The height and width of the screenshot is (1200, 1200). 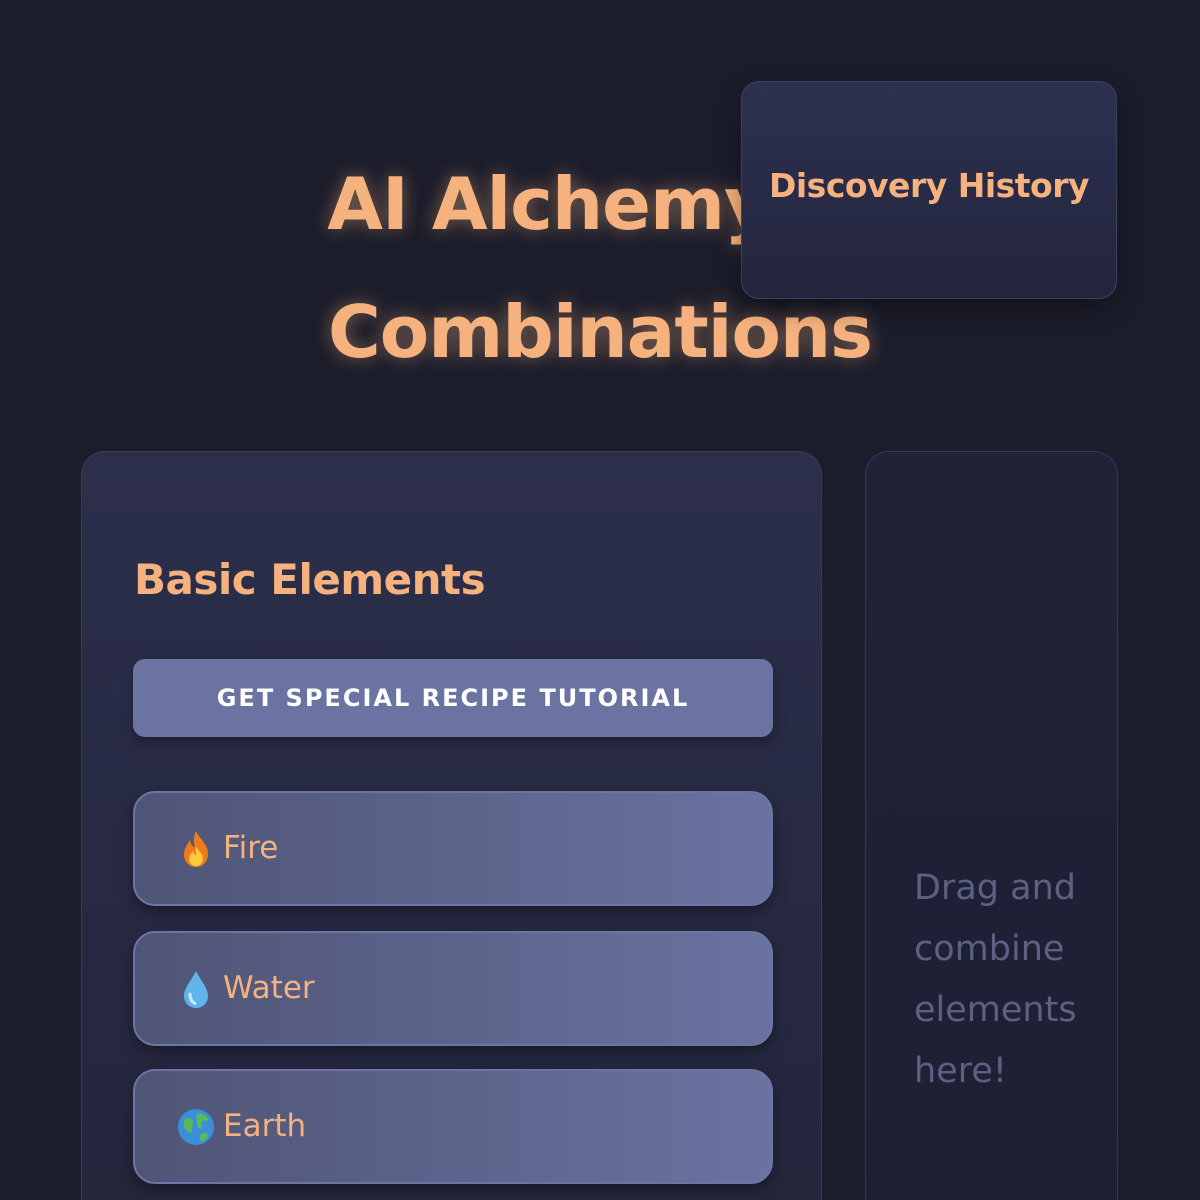 I want to click on special-recipe-tutorial-button: GET SPECIAL RECIPE TUTORIAL, so click(x=453, y=698).